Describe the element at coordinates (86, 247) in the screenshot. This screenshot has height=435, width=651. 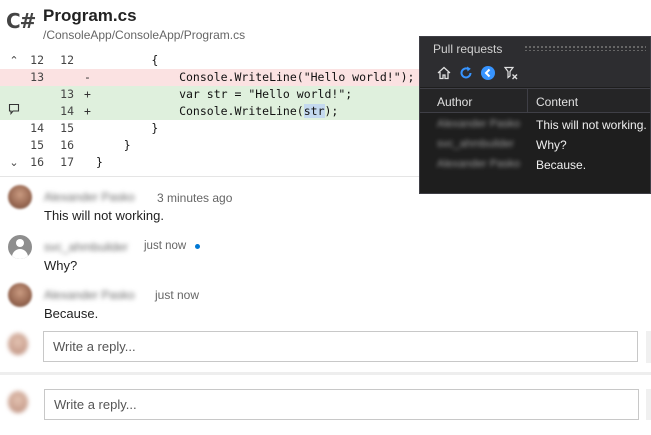
I see `comment-author: svc_ahmbuilder` at that location.